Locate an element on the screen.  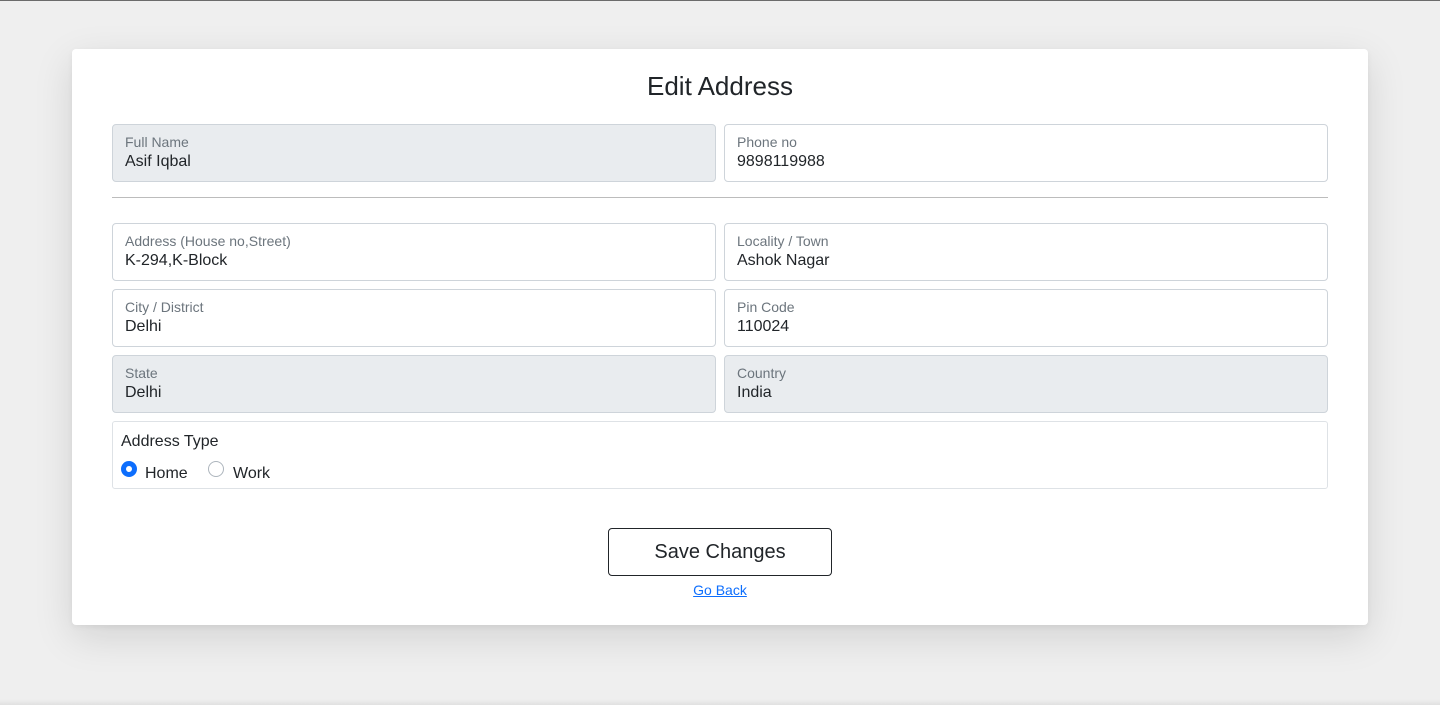
full-name-field: Full Name Asif Iqbal is located at coordinates (414, 153).